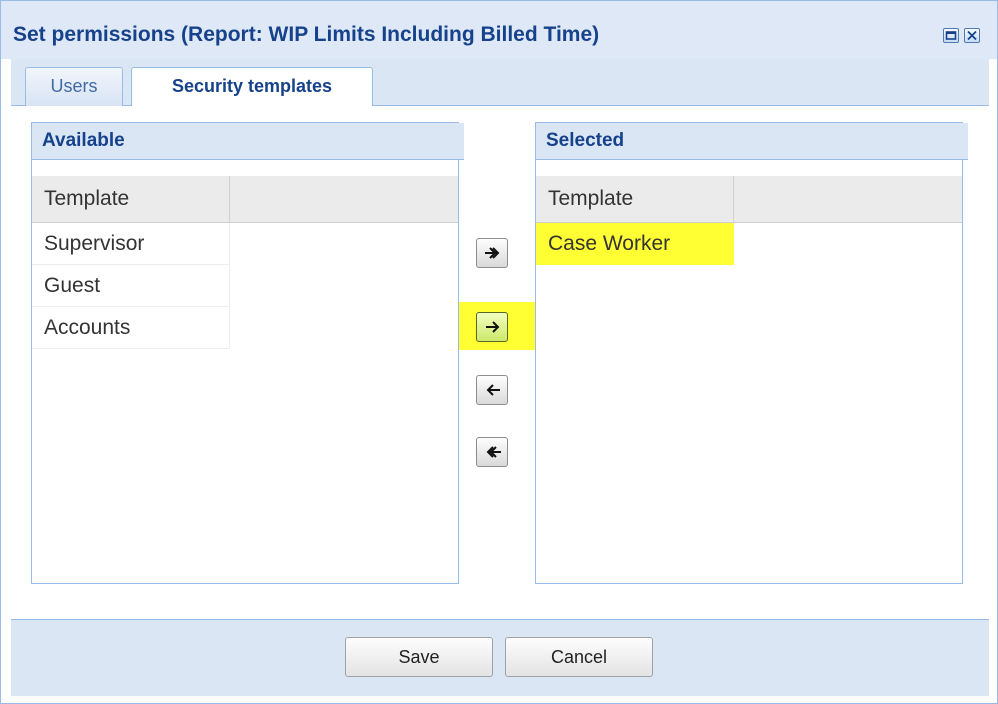 The image size is (998, 704). Describe the element at coordinates (131, 328) in the screenshot. I see `list-item: Accounts` at that location.